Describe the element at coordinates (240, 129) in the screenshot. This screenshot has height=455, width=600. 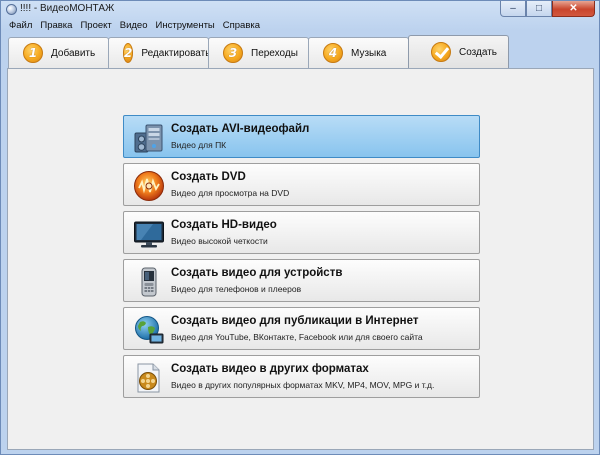
I see `action-title: Создать AVI-видеофайл` at that location.